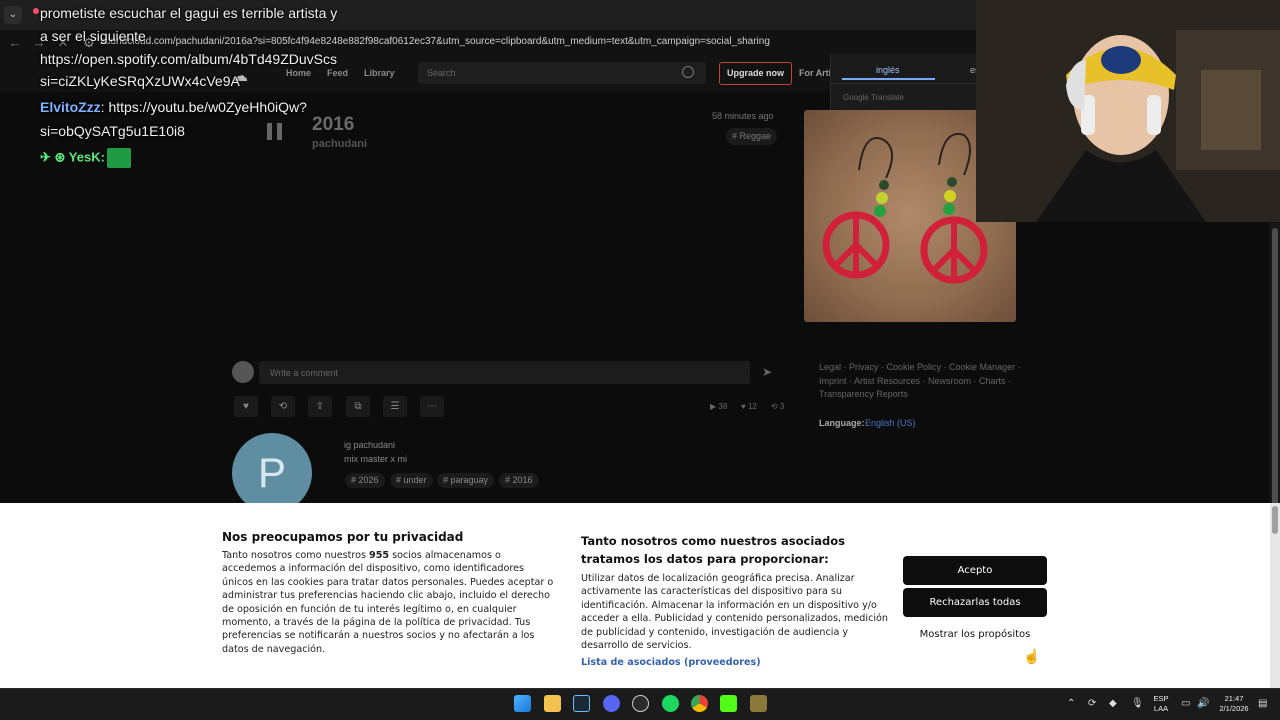  What do you see at coordinates (581, 703) in the screenshot?
I see `steam-icon` at bounding box center [581, 703].